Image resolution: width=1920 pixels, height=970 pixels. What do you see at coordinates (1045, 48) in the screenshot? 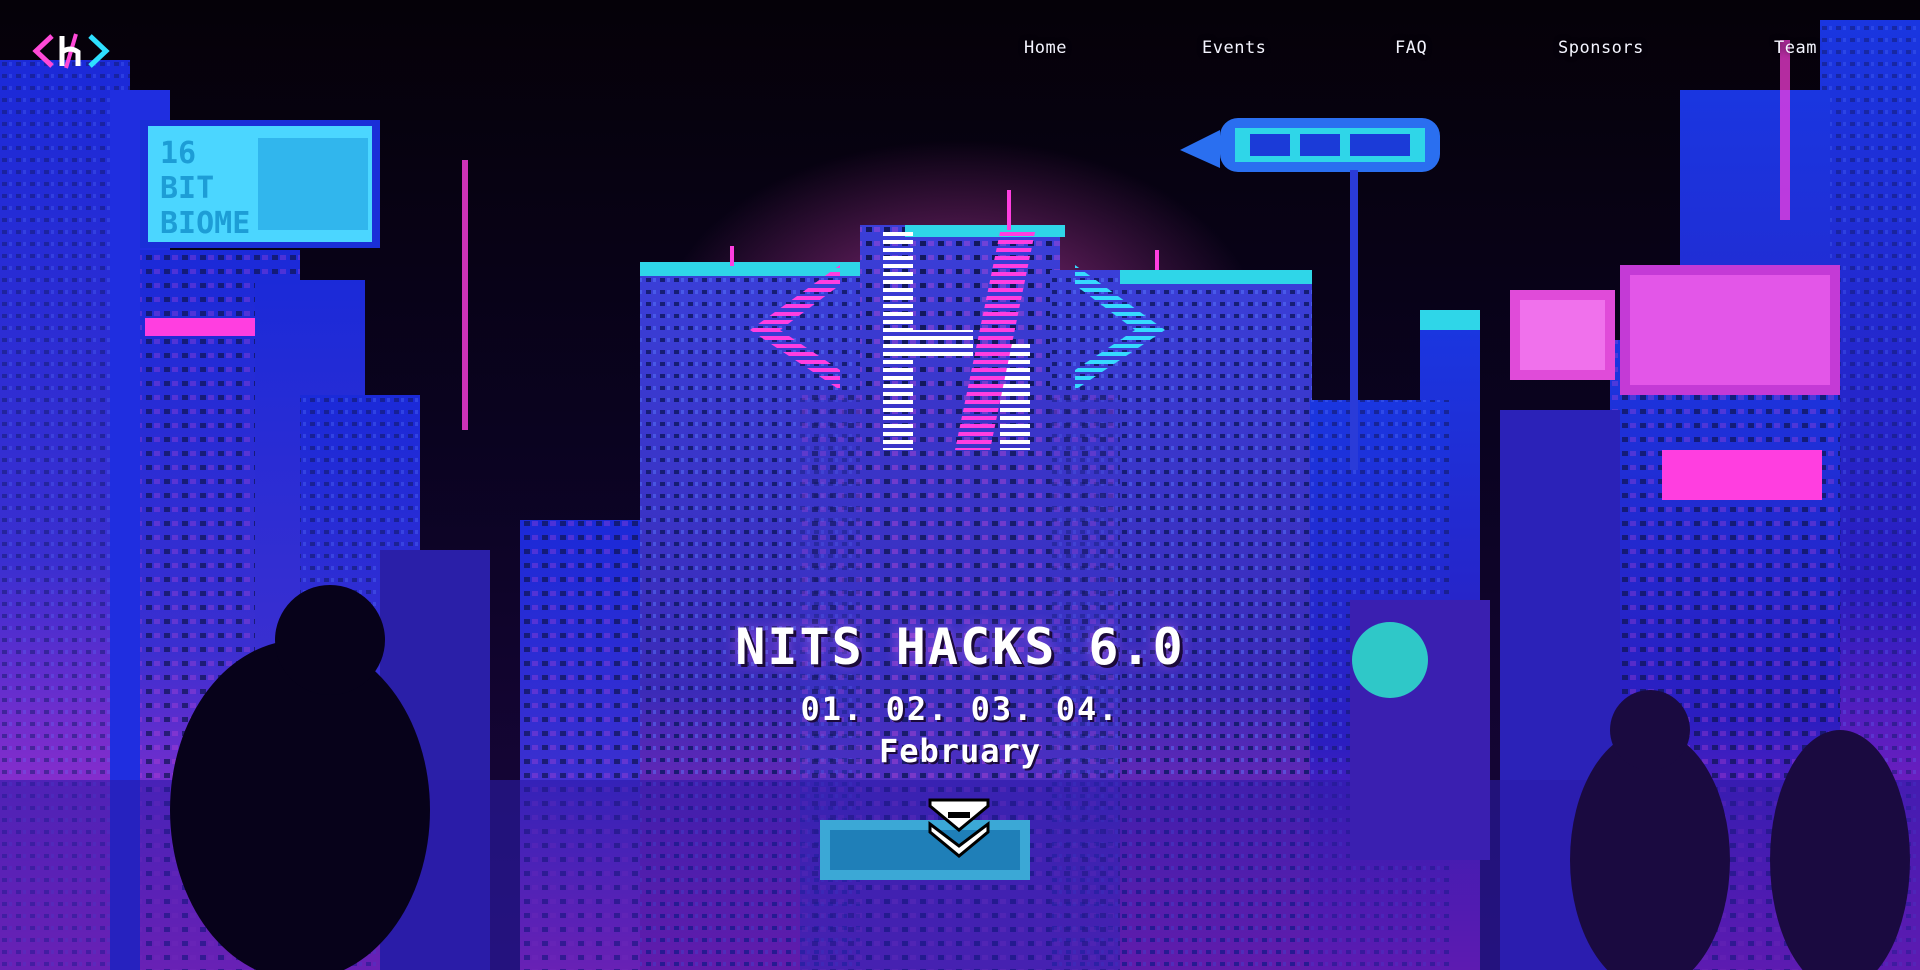
I see `nav-home-link: Home` at bounding box center [1045, 48].